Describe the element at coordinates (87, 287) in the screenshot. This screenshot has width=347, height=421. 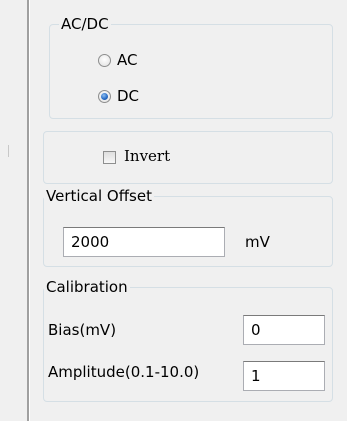
I see `calibration-title: Calibration` at that location.